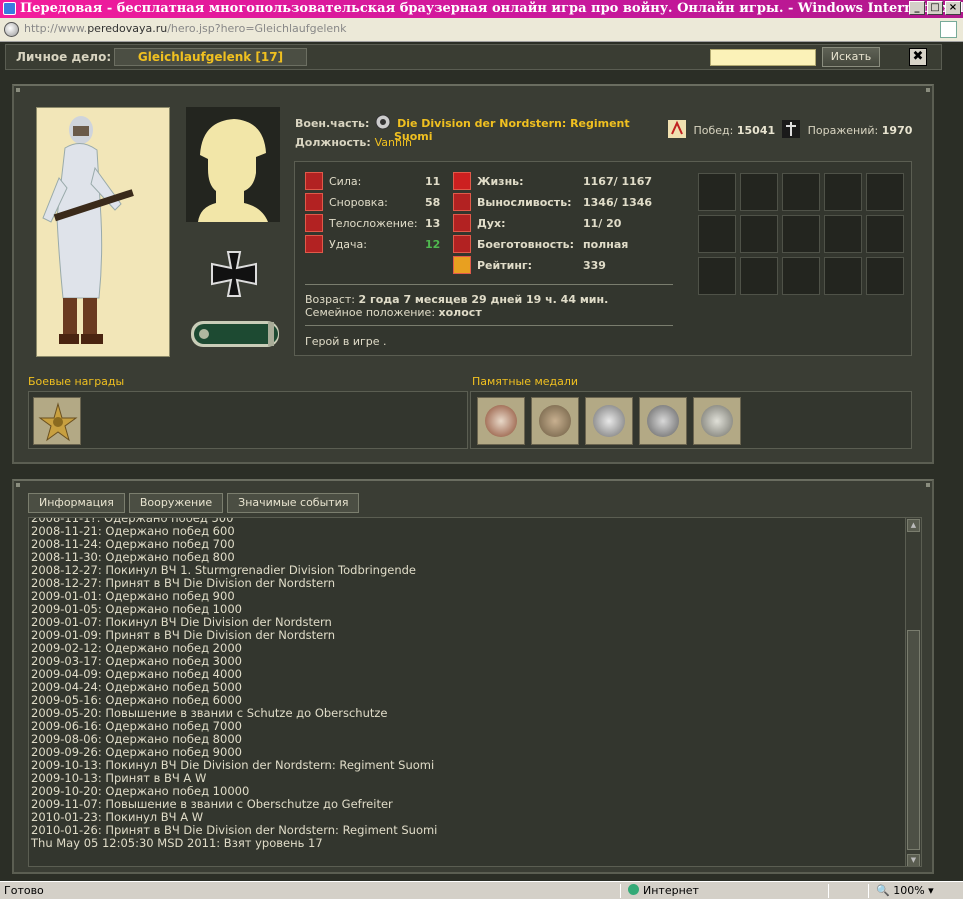  What do you see at coordinates (763, 57) in the screenshot?
I see `search-input` at bounding box center [763, 57].